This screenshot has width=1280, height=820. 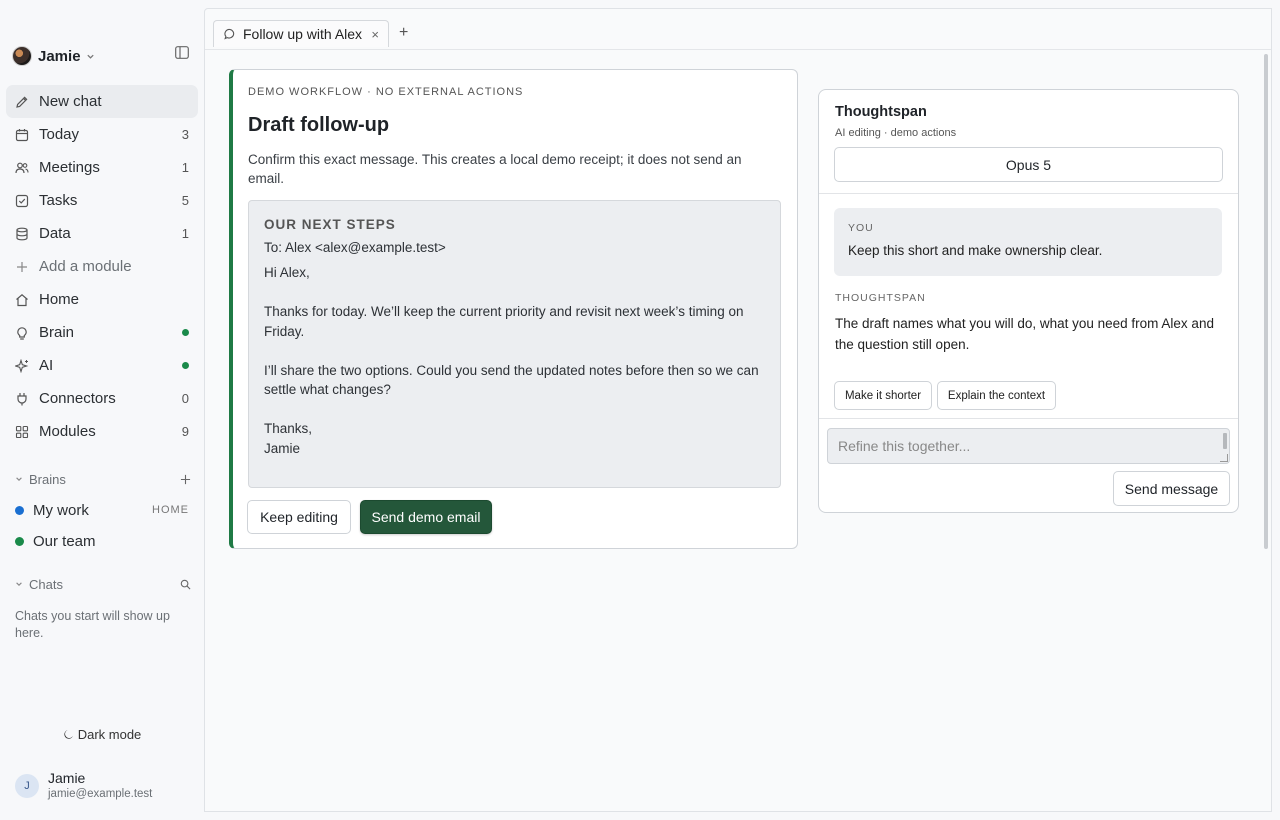 I want to click on nav-label: Meetings, so click(x=69, y=167).